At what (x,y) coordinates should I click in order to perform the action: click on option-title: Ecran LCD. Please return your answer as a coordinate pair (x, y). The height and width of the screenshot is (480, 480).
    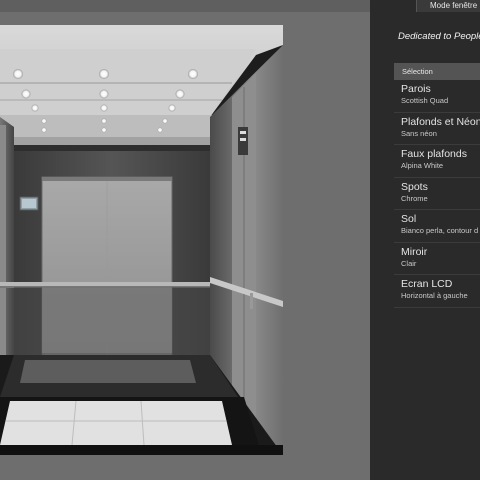
    Looking at the image, I should click on (427, 284).